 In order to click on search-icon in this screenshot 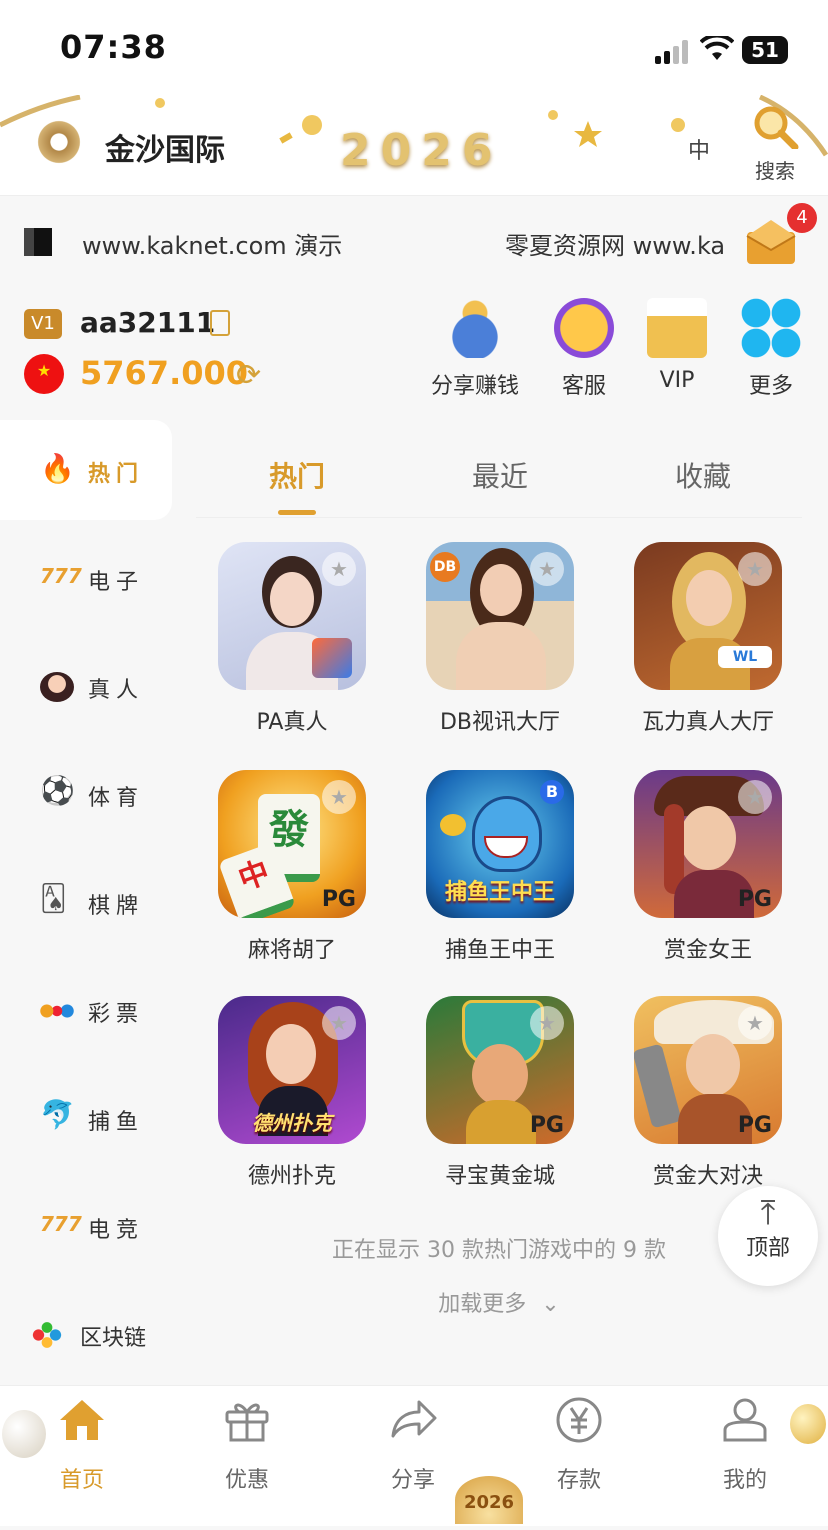, I will do `click(776, 128)`.